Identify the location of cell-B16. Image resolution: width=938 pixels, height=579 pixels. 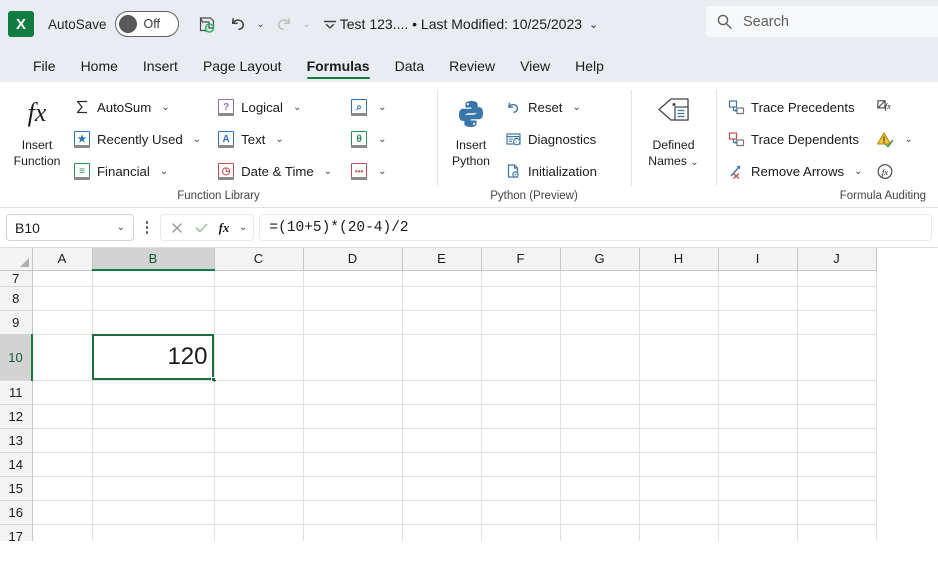
(153, 512).